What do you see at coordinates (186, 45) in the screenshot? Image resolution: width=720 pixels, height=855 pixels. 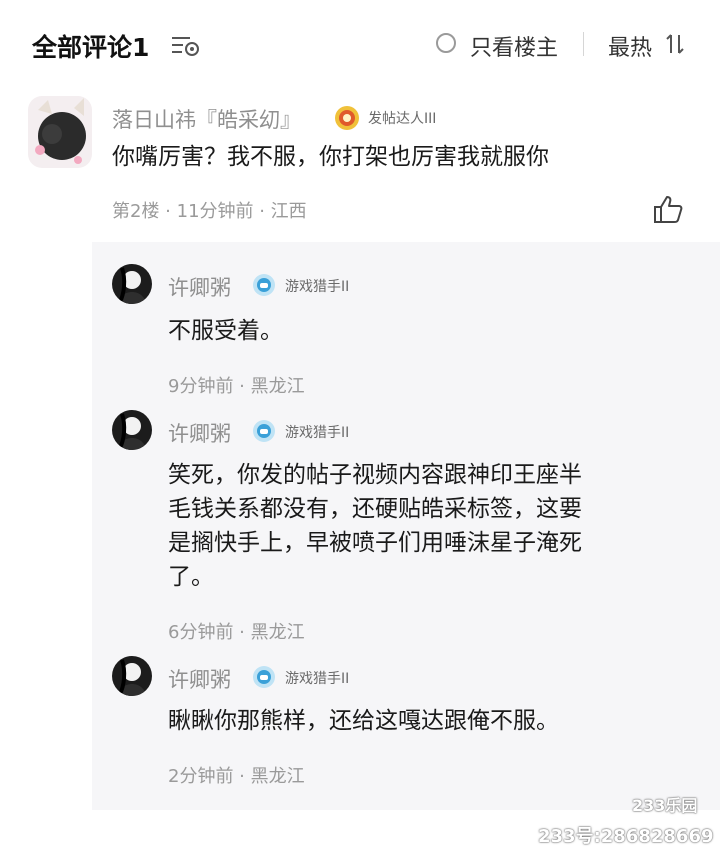 I see `list-filter-icon` at bounding box center [186, 45].